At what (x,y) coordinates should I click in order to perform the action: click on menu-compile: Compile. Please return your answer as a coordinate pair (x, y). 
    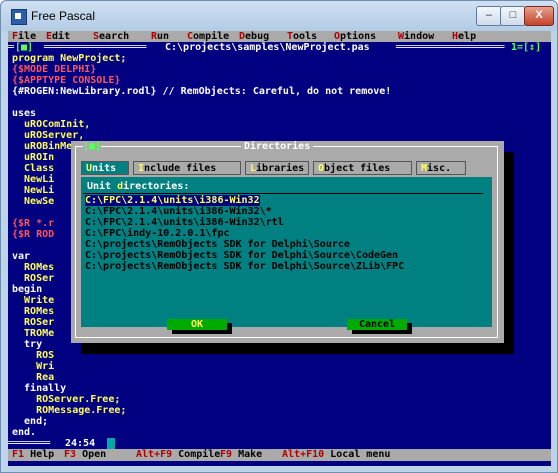
    Looking at the image, I should click on (208, 36).